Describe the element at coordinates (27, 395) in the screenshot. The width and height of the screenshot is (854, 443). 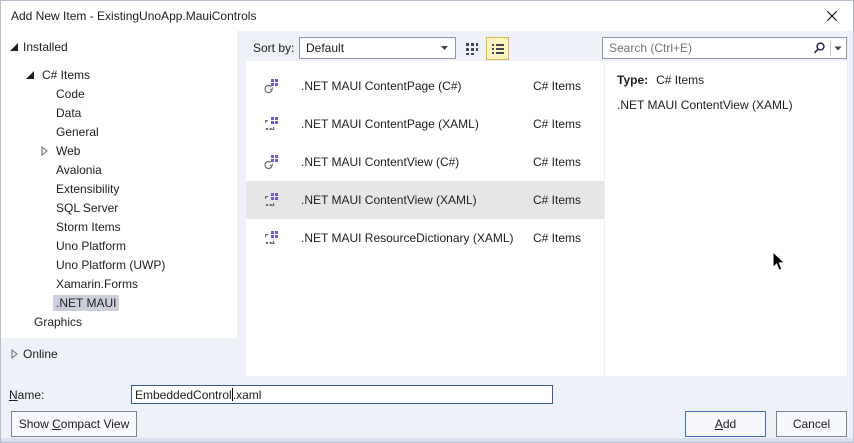
I see `name-label: Name:` at that location.